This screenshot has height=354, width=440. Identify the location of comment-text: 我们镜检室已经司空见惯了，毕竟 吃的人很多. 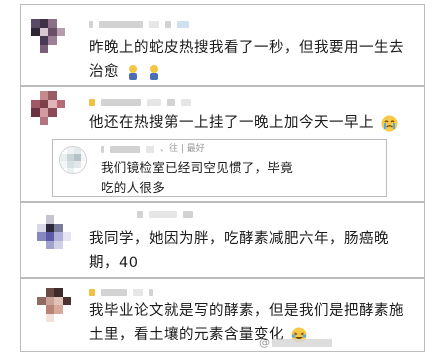
(197, 177).